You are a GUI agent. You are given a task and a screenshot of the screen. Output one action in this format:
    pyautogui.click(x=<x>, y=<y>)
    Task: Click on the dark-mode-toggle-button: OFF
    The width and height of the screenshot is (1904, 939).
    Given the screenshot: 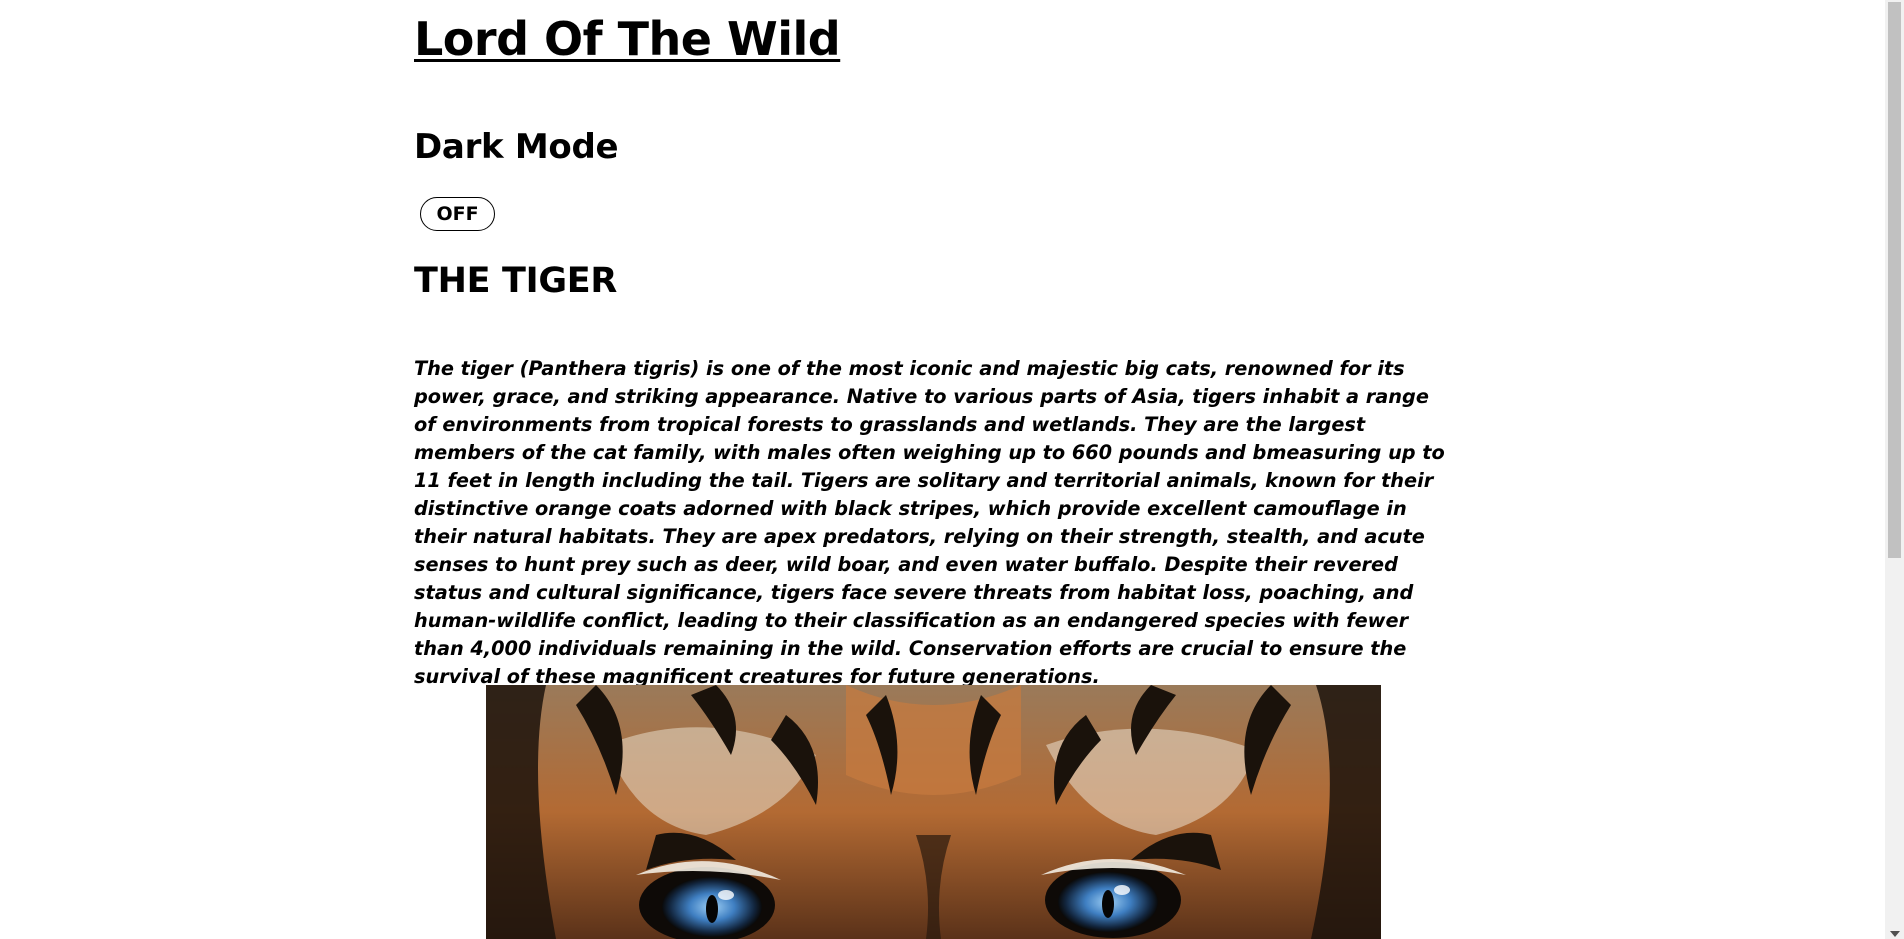 What is the action you would take?
    pyautogui.click(x=457, y=214)
    